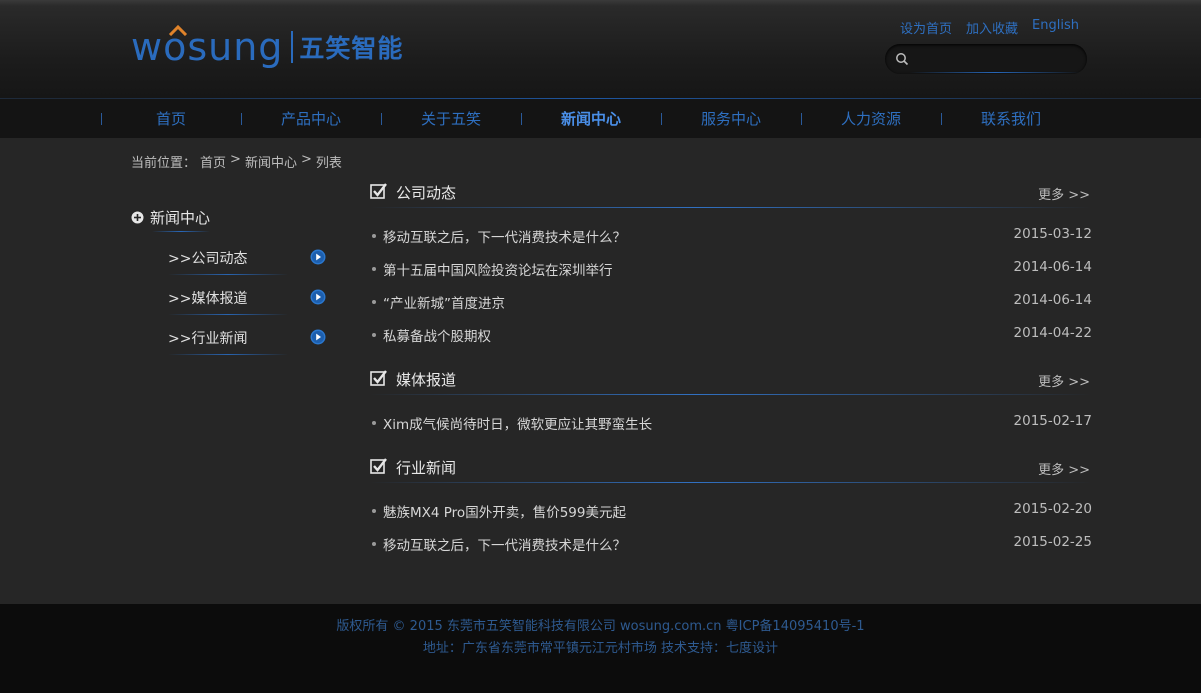 The width and height of the screenshot is (1201, 693). I want to click on news-title: 私募备战个股期权, so click(437, 335).